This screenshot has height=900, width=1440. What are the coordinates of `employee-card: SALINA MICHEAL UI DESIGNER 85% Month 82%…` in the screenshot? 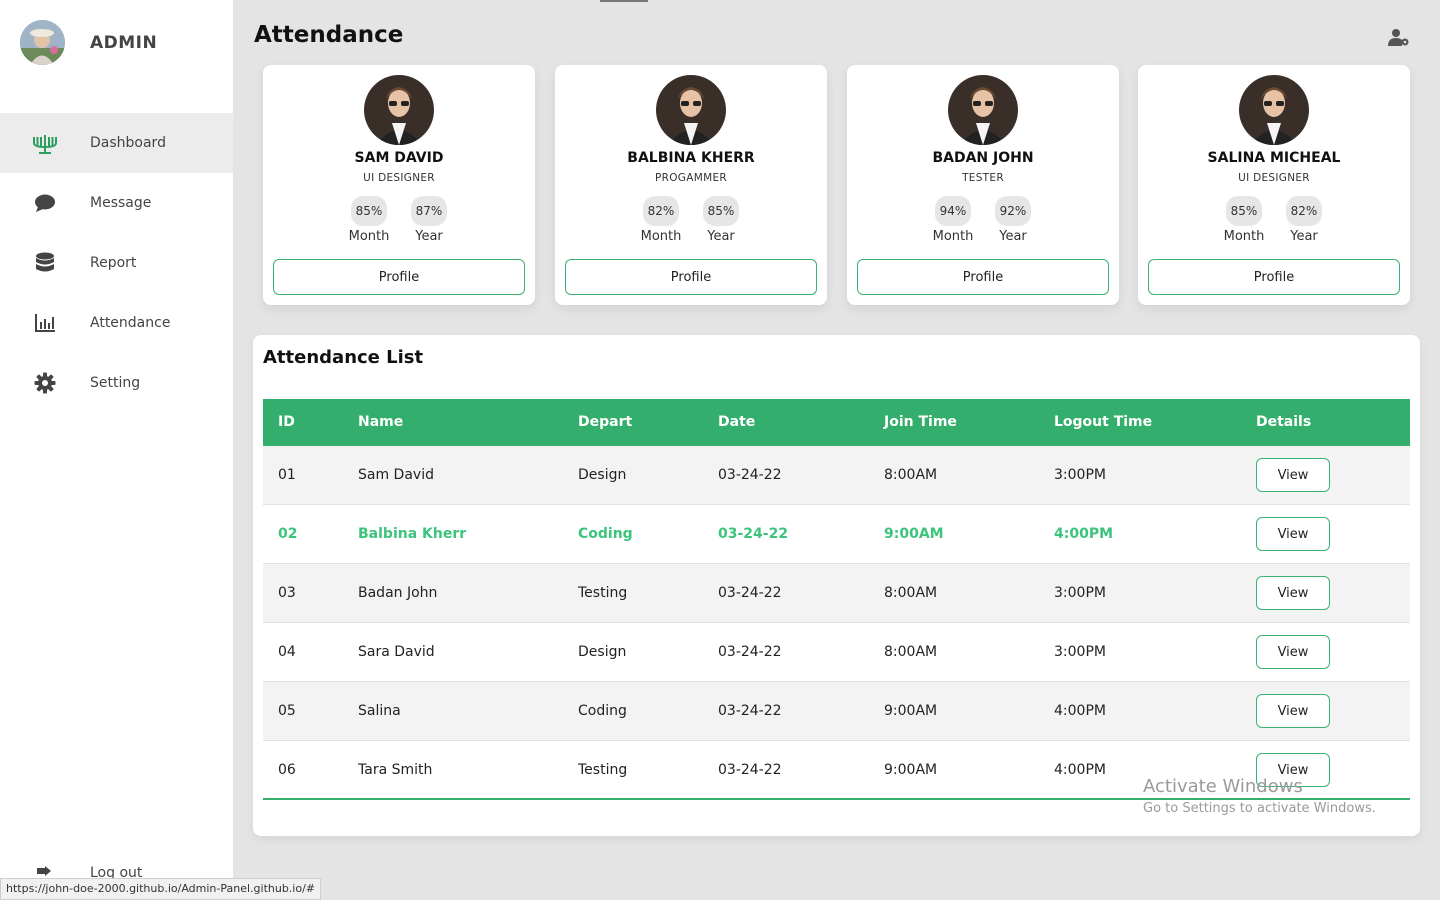 It's located at (1274, 185).